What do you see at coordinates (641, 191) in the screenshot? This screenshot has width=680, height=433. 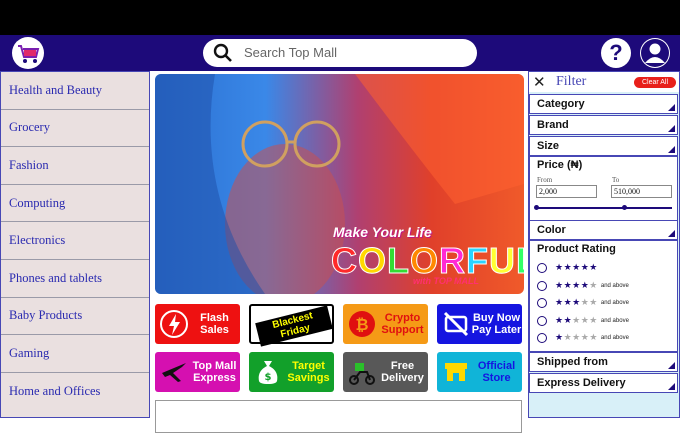 I see `price-to-input: 510,000` at bounding box center [641, 191].